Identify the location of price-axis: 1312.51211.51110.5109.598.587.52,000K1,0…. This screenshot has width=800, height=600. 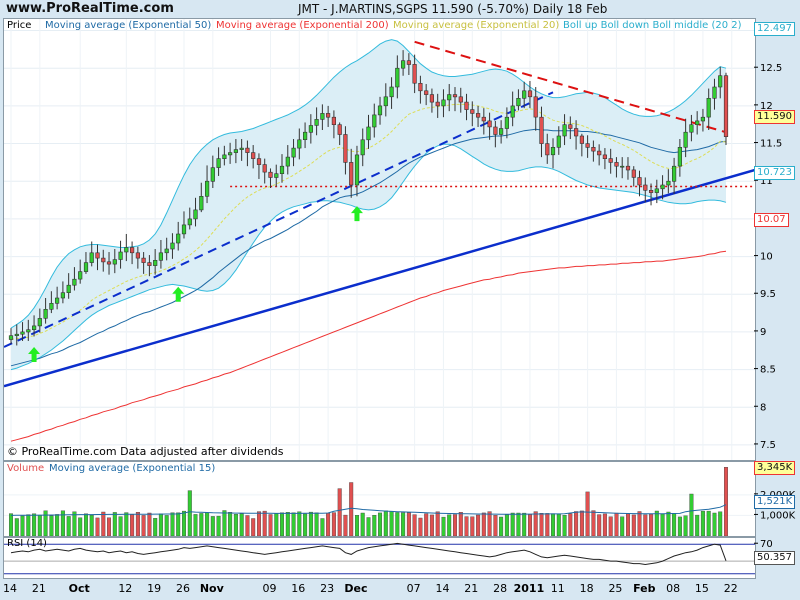
(775, 296).